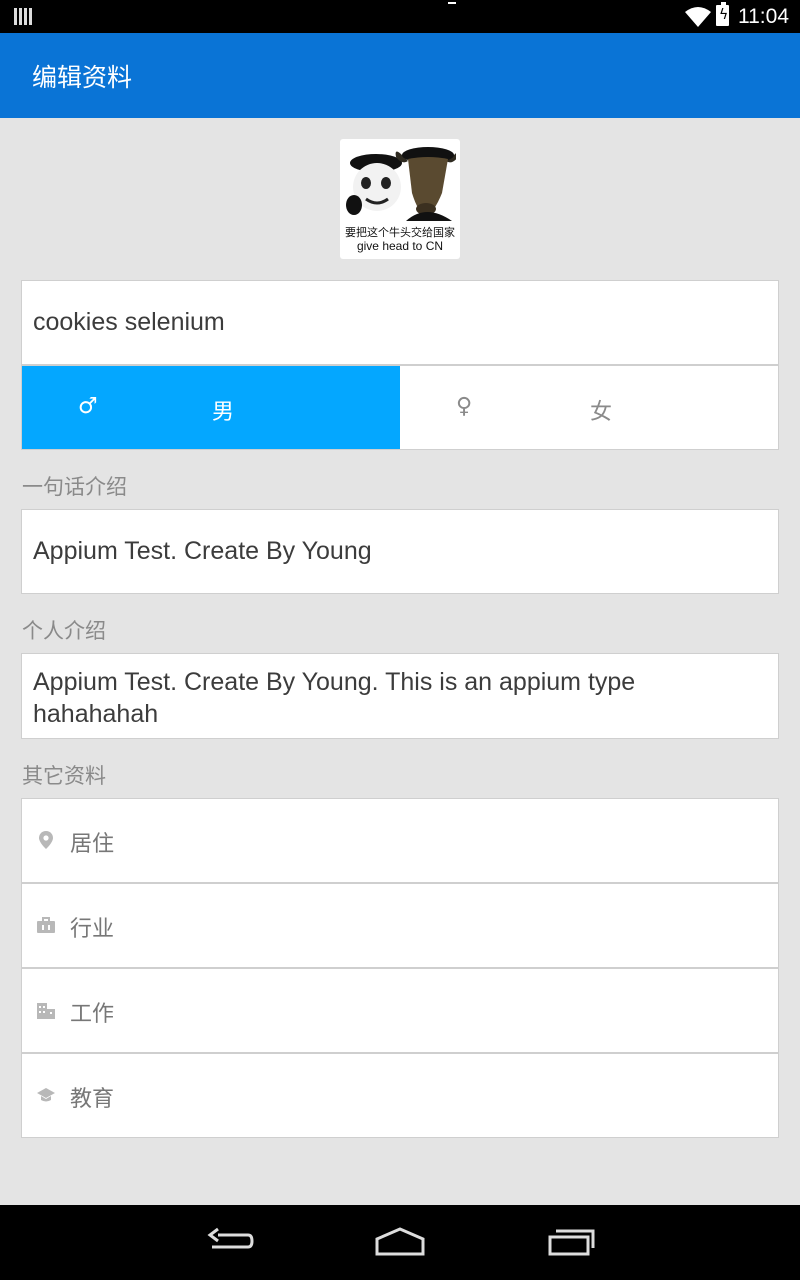  Describe the element at coordinates (722, 14) in the screenshot. I see `battery-icon: ϟ` at that location.